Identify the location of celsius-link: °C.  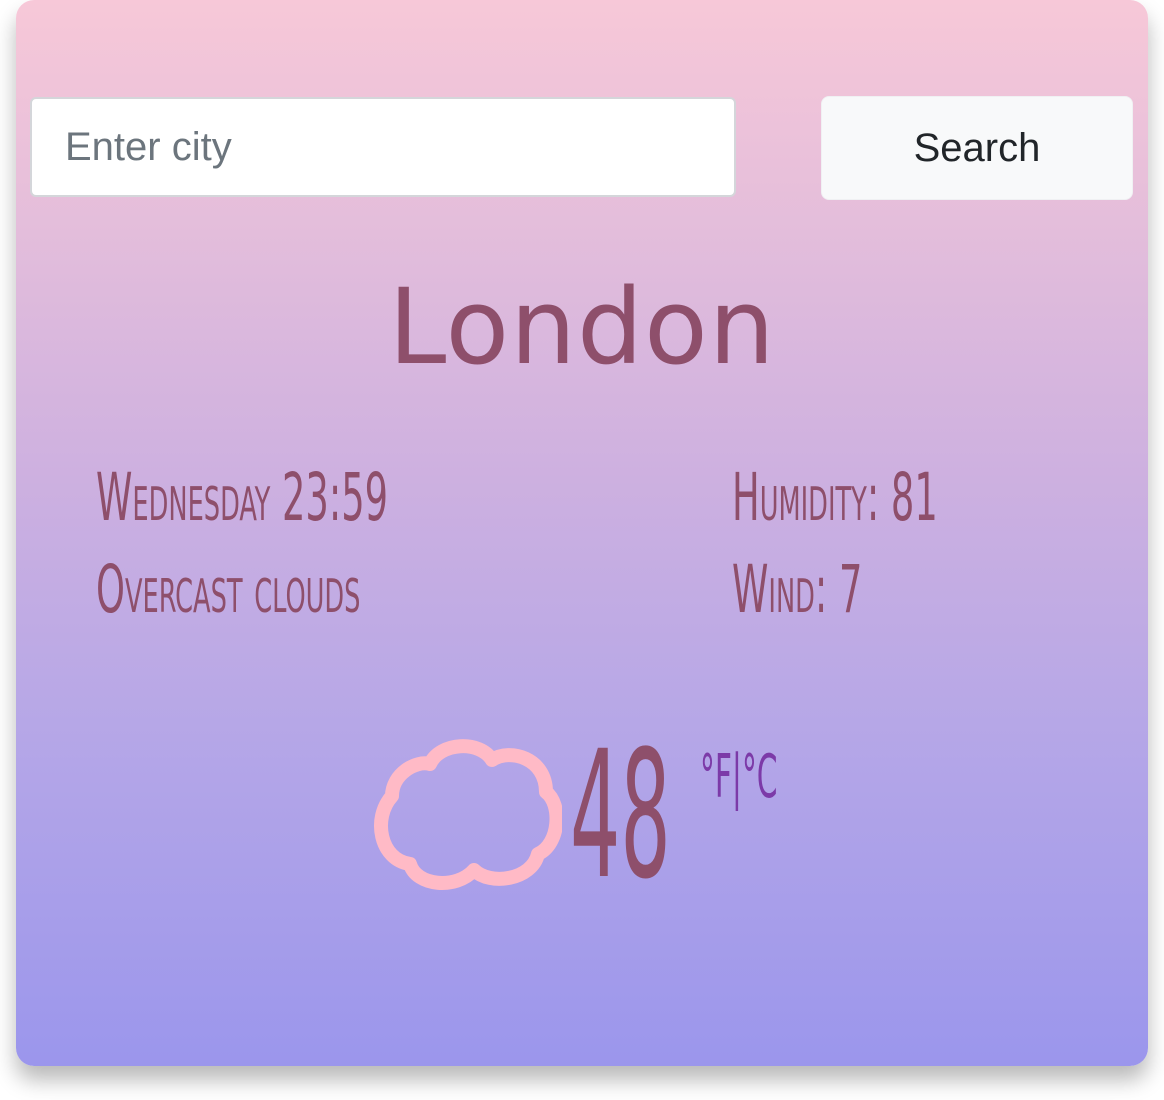
(760, 777).